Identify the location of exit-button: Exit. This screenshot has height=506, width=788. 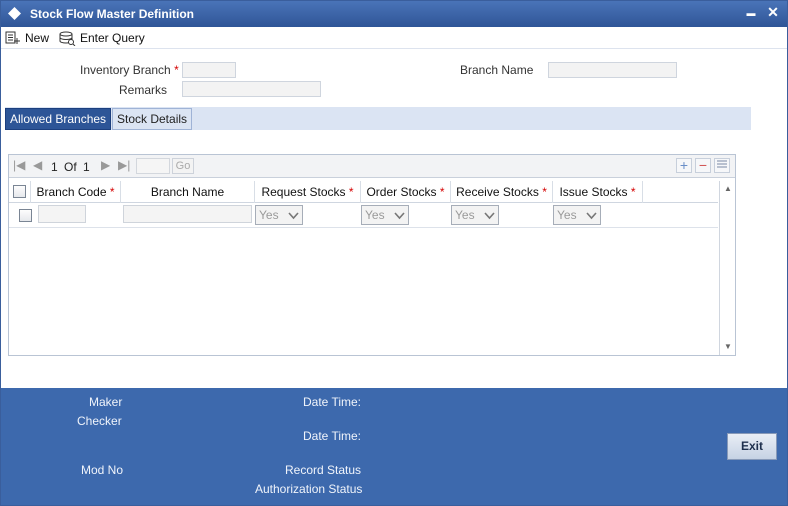
(752, 446).